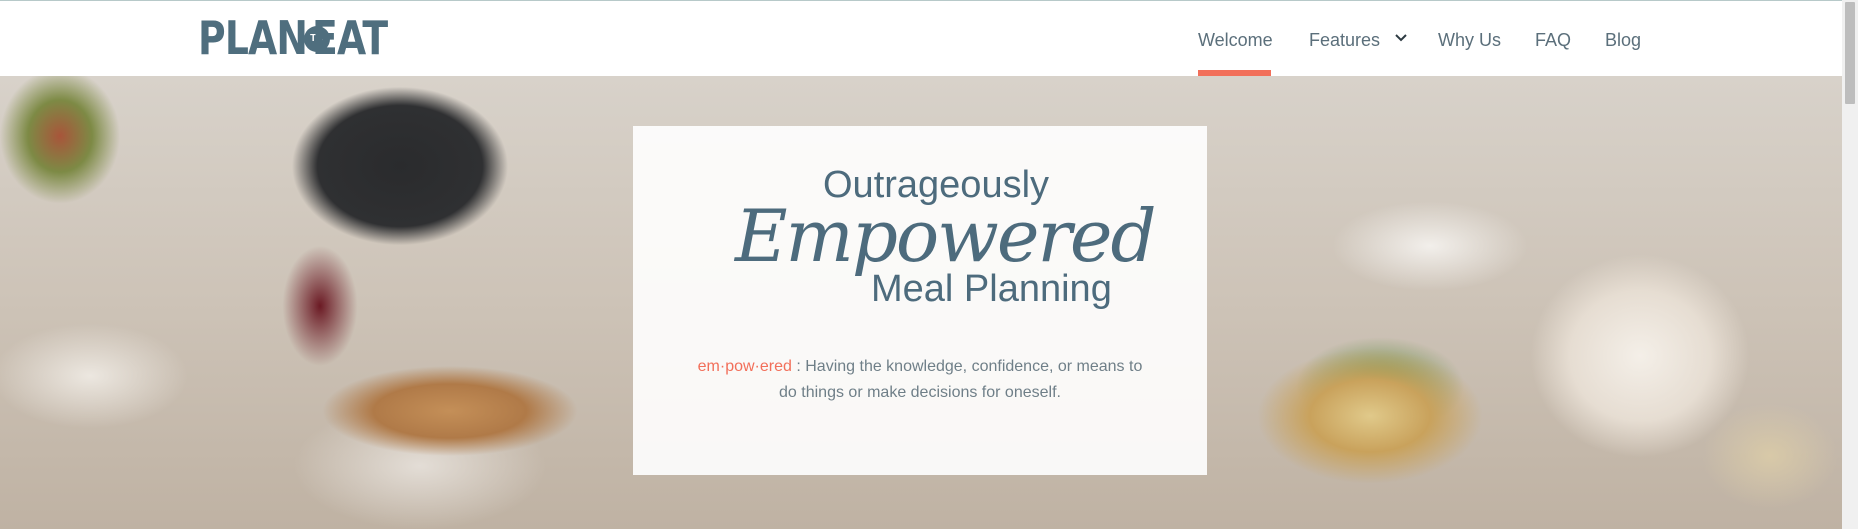 This screenshot has width=1858, height=529. I want to click on page-scrollbar, so click(1850, 264).